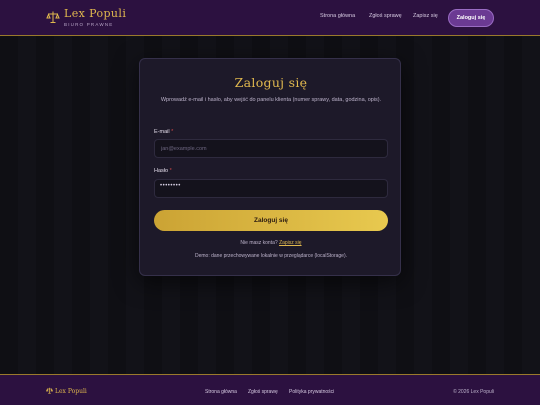  Describe the element at coordinates (95, 13) in the screenshot. I see `brand-name: Lex Populi` at that location.